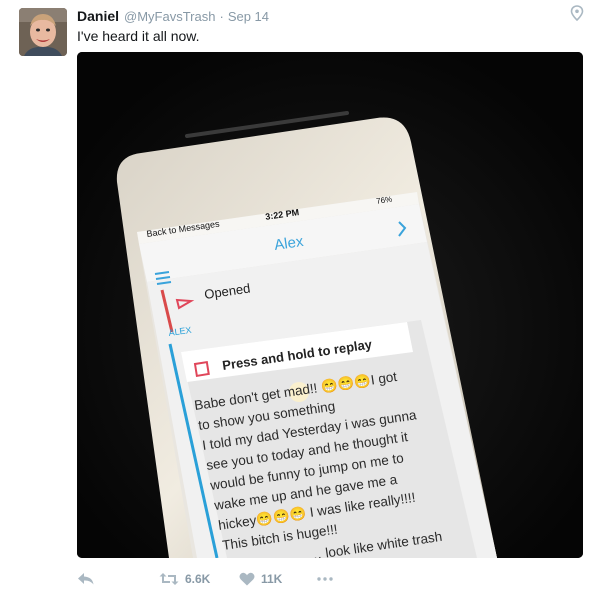 The width and height of the screenshot is (591, 598). Describe the element at coordinates (138, 36) in the screenshot. I see `tweet-text: I've heard it all now.` at that location.